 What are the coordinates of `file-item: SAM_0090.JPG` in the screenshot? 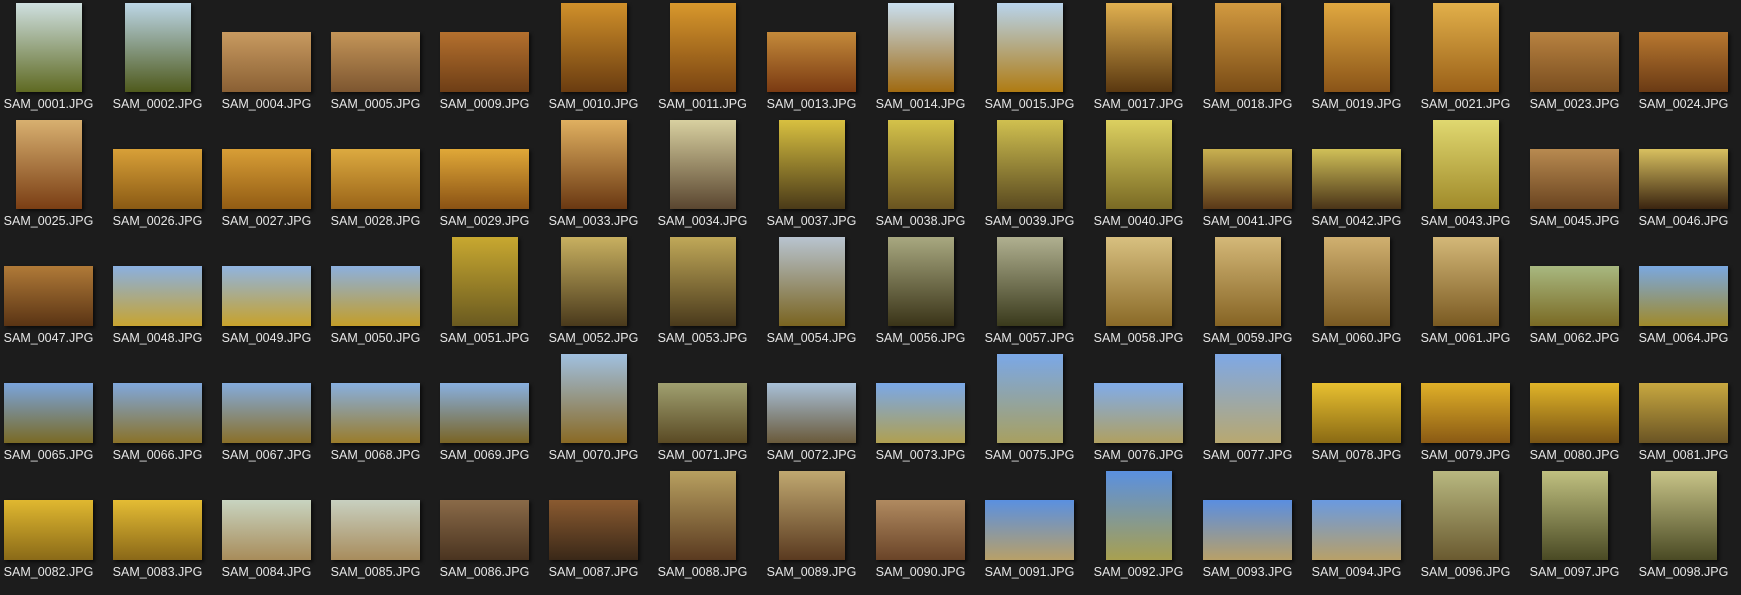 It's located at (920, 526).